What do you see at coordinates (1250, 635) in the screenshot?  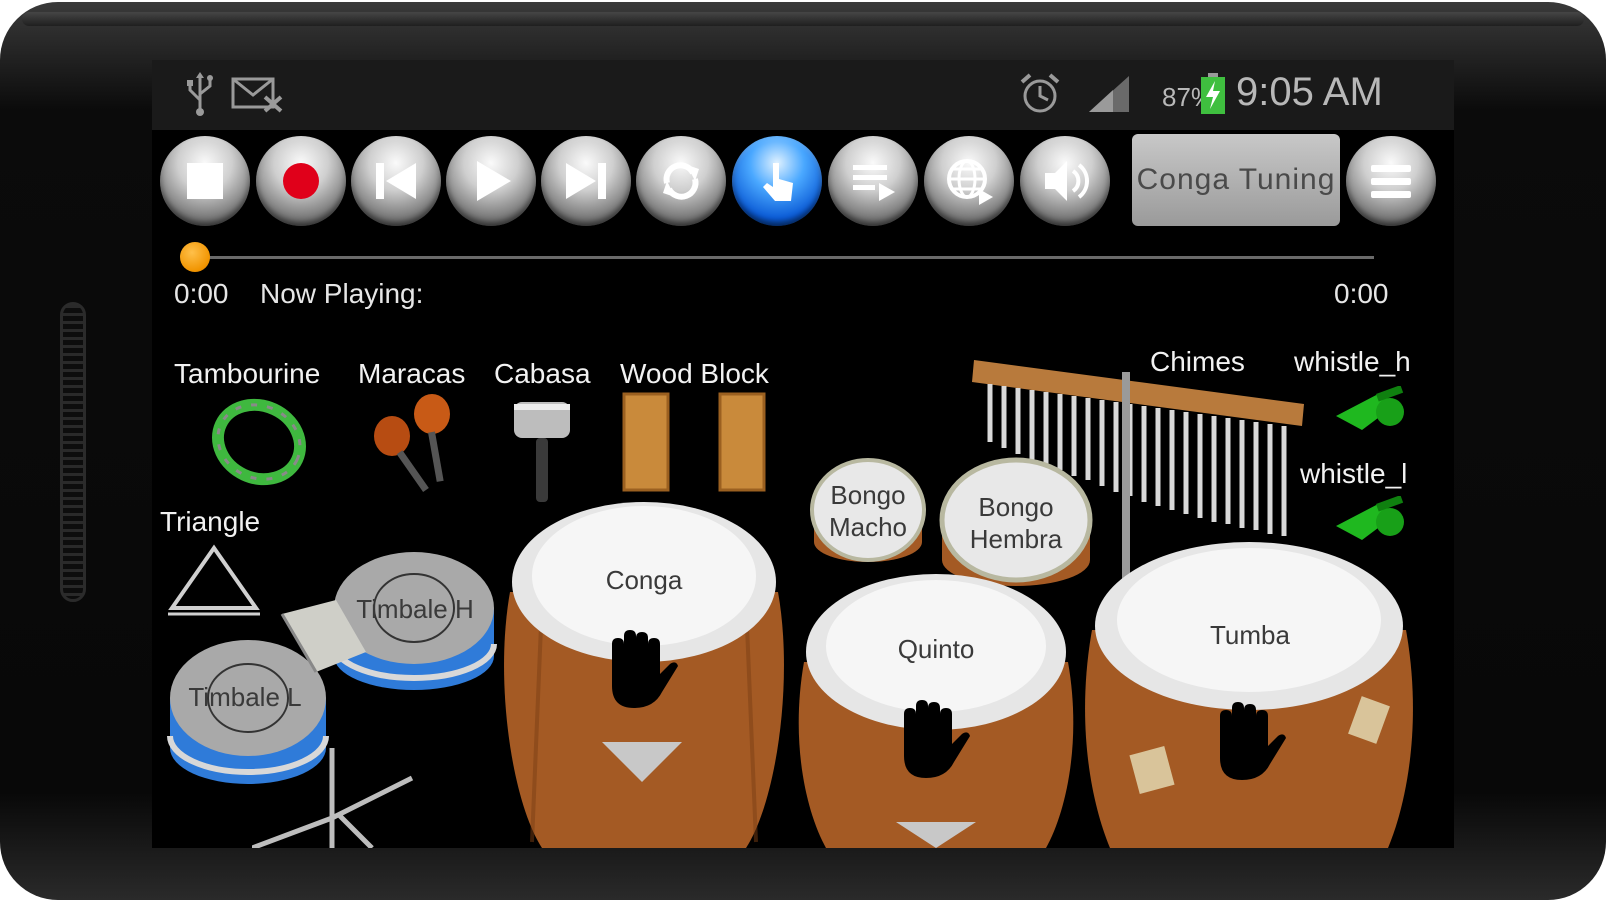 I see `tumba-label: Tumba` at bounding box center [1250, 635].